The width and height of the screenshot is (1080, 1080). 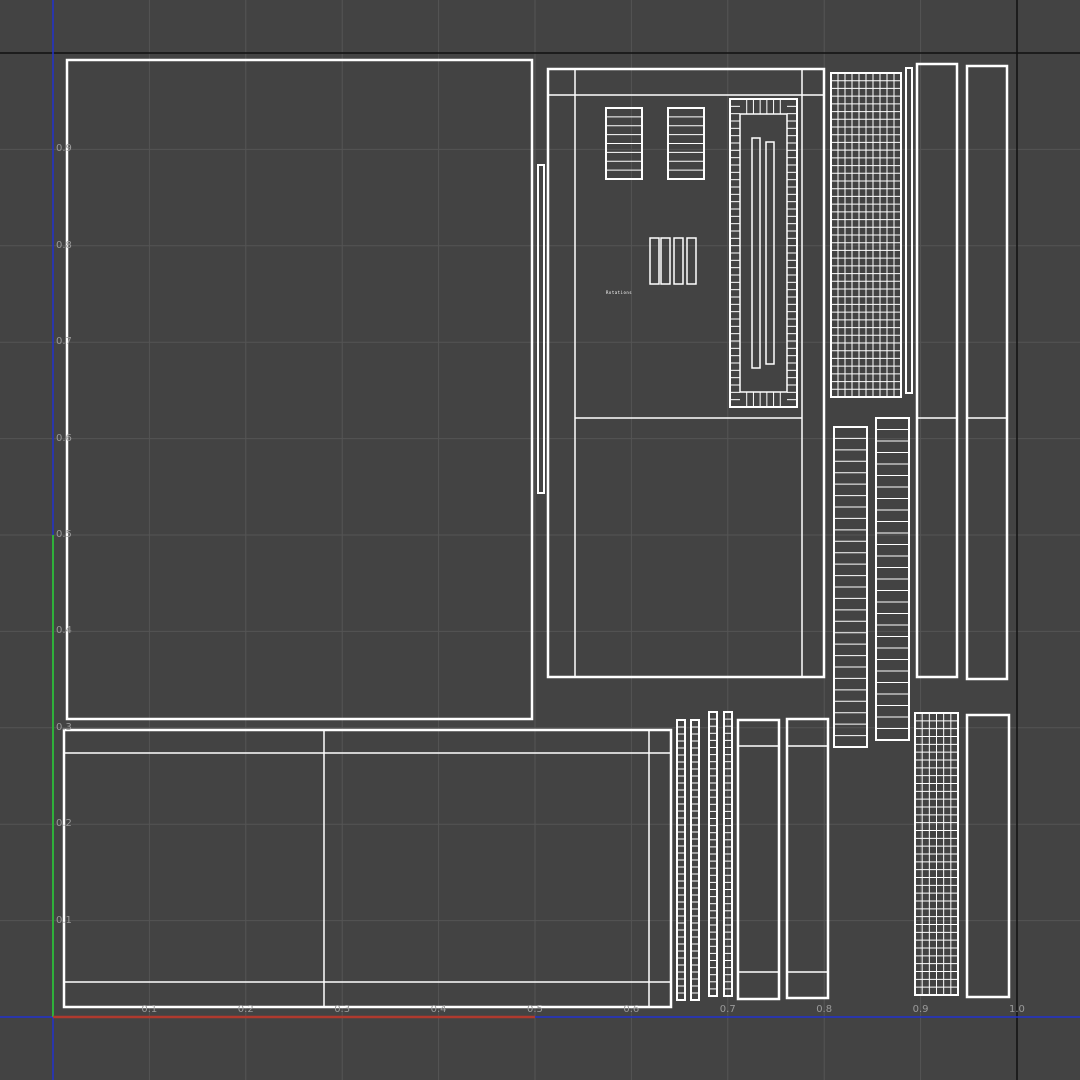 What do you see at coordinates (64, 631) in the screenshot?
I see `v-tick-label: 0.4` at bounding box center [64, 631].